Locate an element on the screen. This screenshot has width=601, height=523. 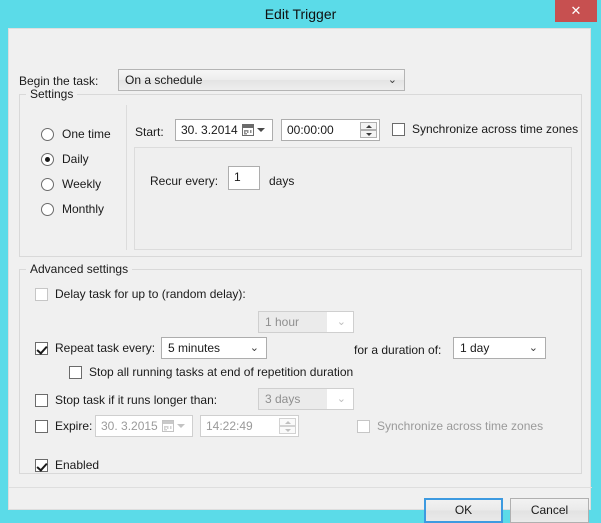
radio-monthly-label: Monthly is located at coordinates (83, 209).